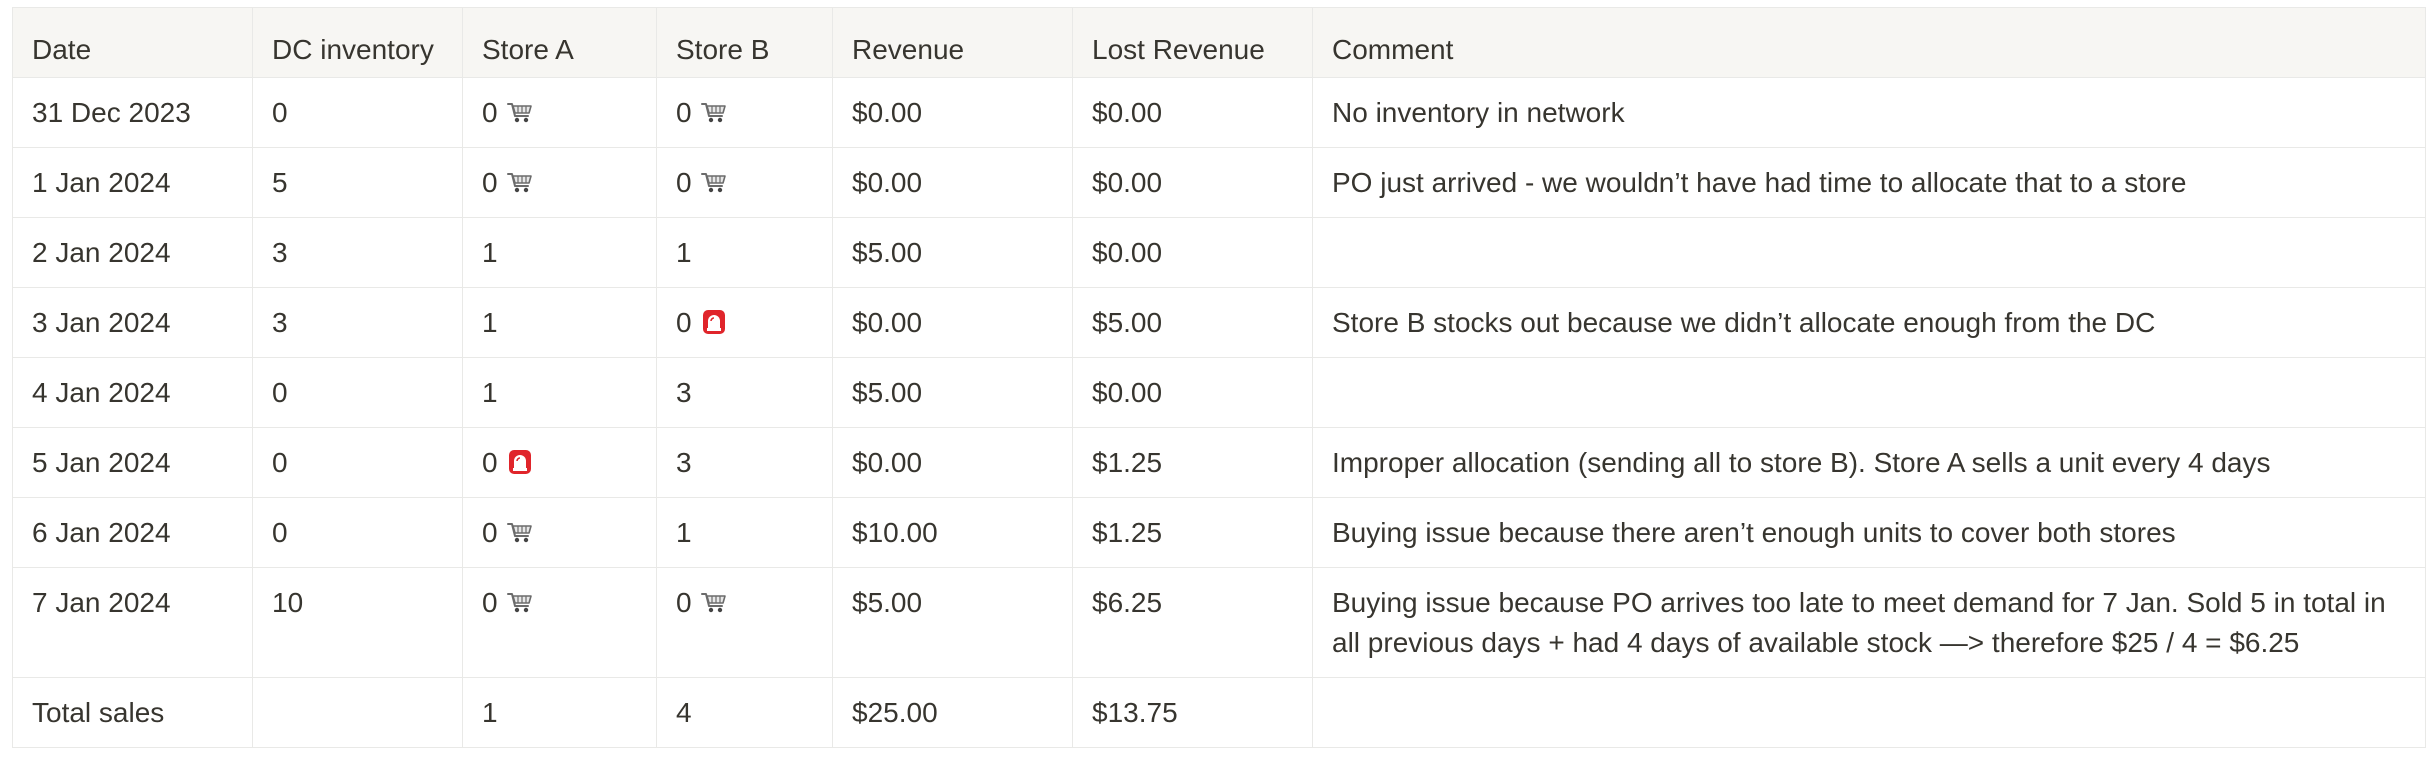  Describe the element at coordinates (1192, 42) in the screenshot. I see `header-lost-revenue: Lost Revenue` at that location.